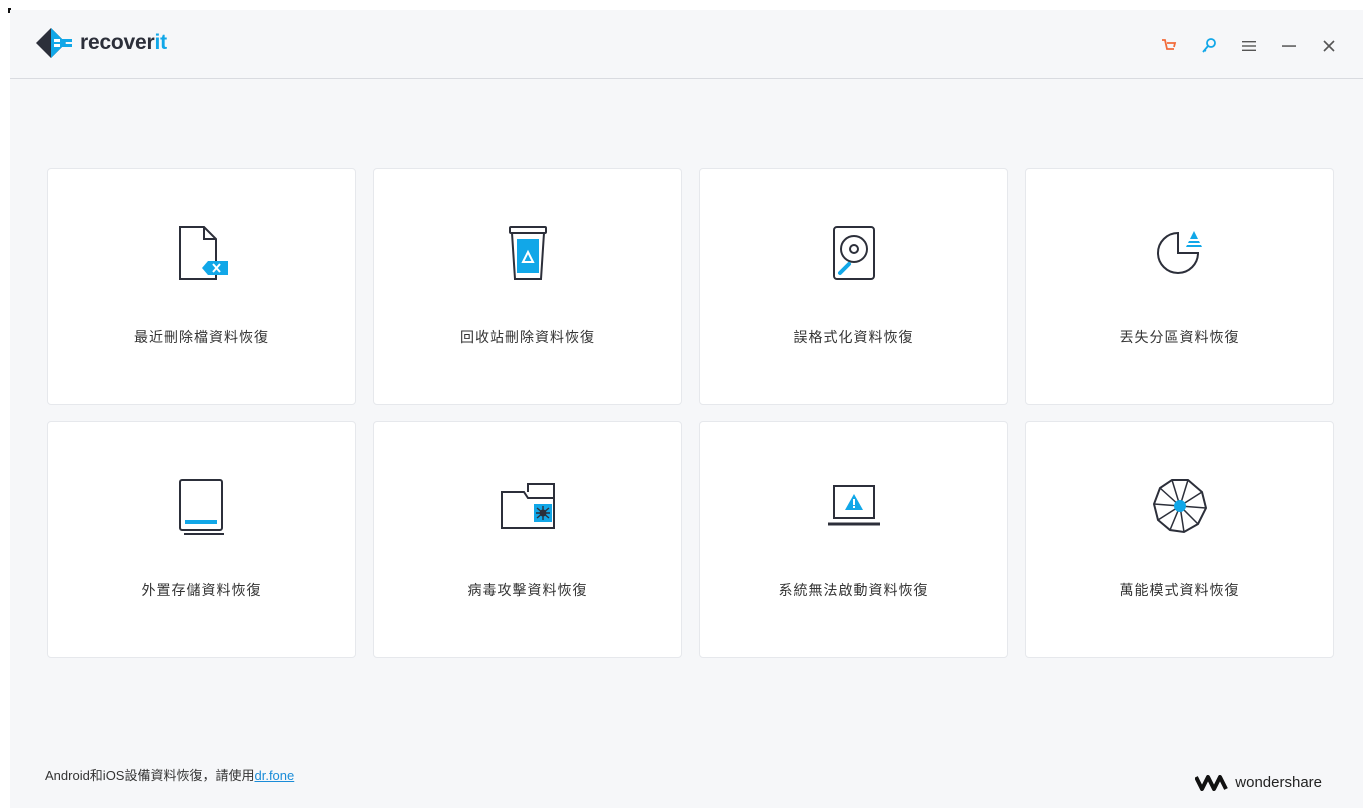 The image size is (1363, 808). I want to click on cart-button, so click(1169, 46).